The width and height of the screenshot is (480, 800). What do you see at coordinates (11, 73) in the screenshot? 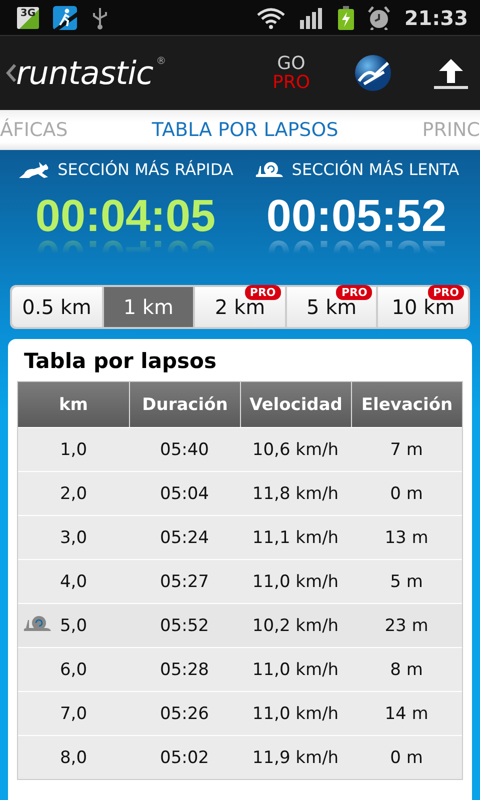
I see `back-chevron-icon` at bounding box center [11, 73].